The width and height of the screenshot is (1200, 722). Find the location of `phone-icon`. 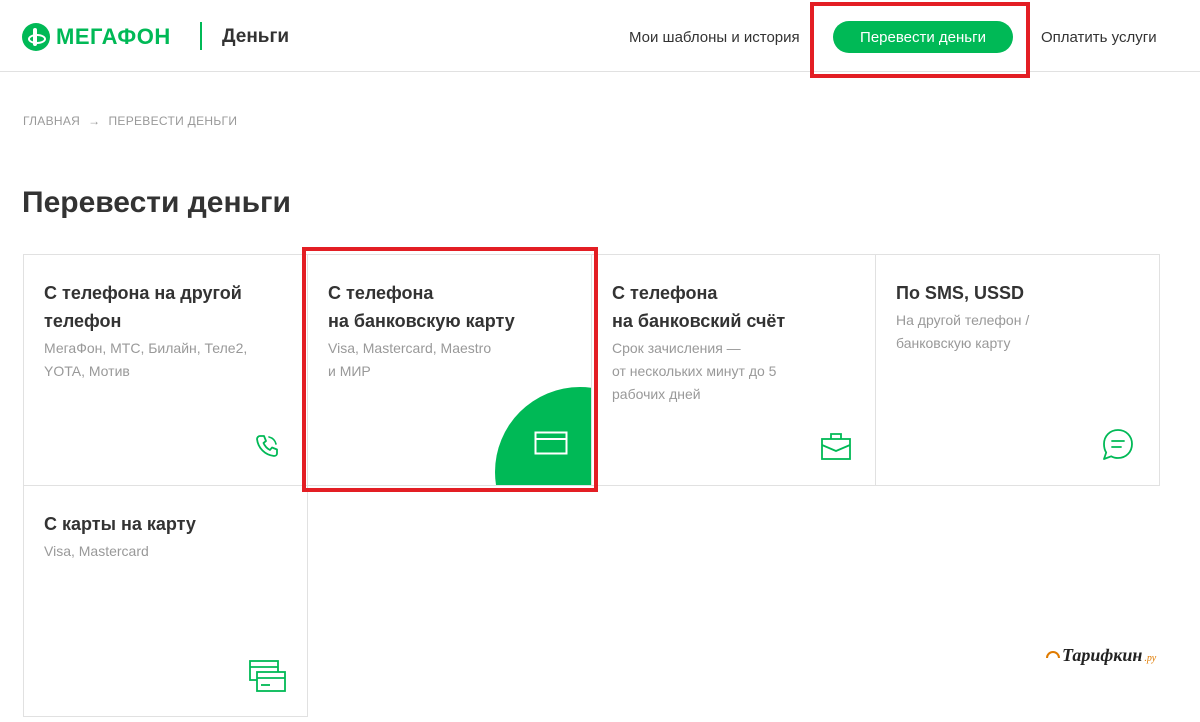

phone-icon is located at coordinates (267, 446).